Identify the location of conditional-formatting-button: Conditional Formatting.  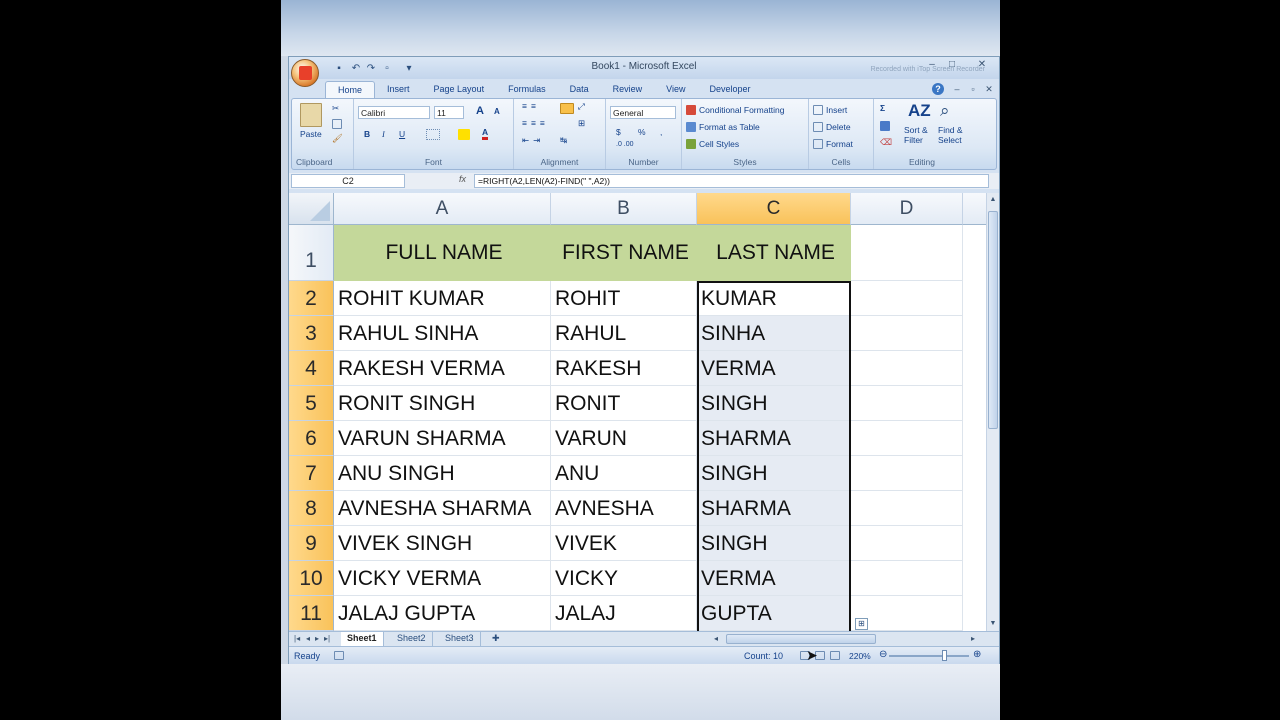
(742, 110).